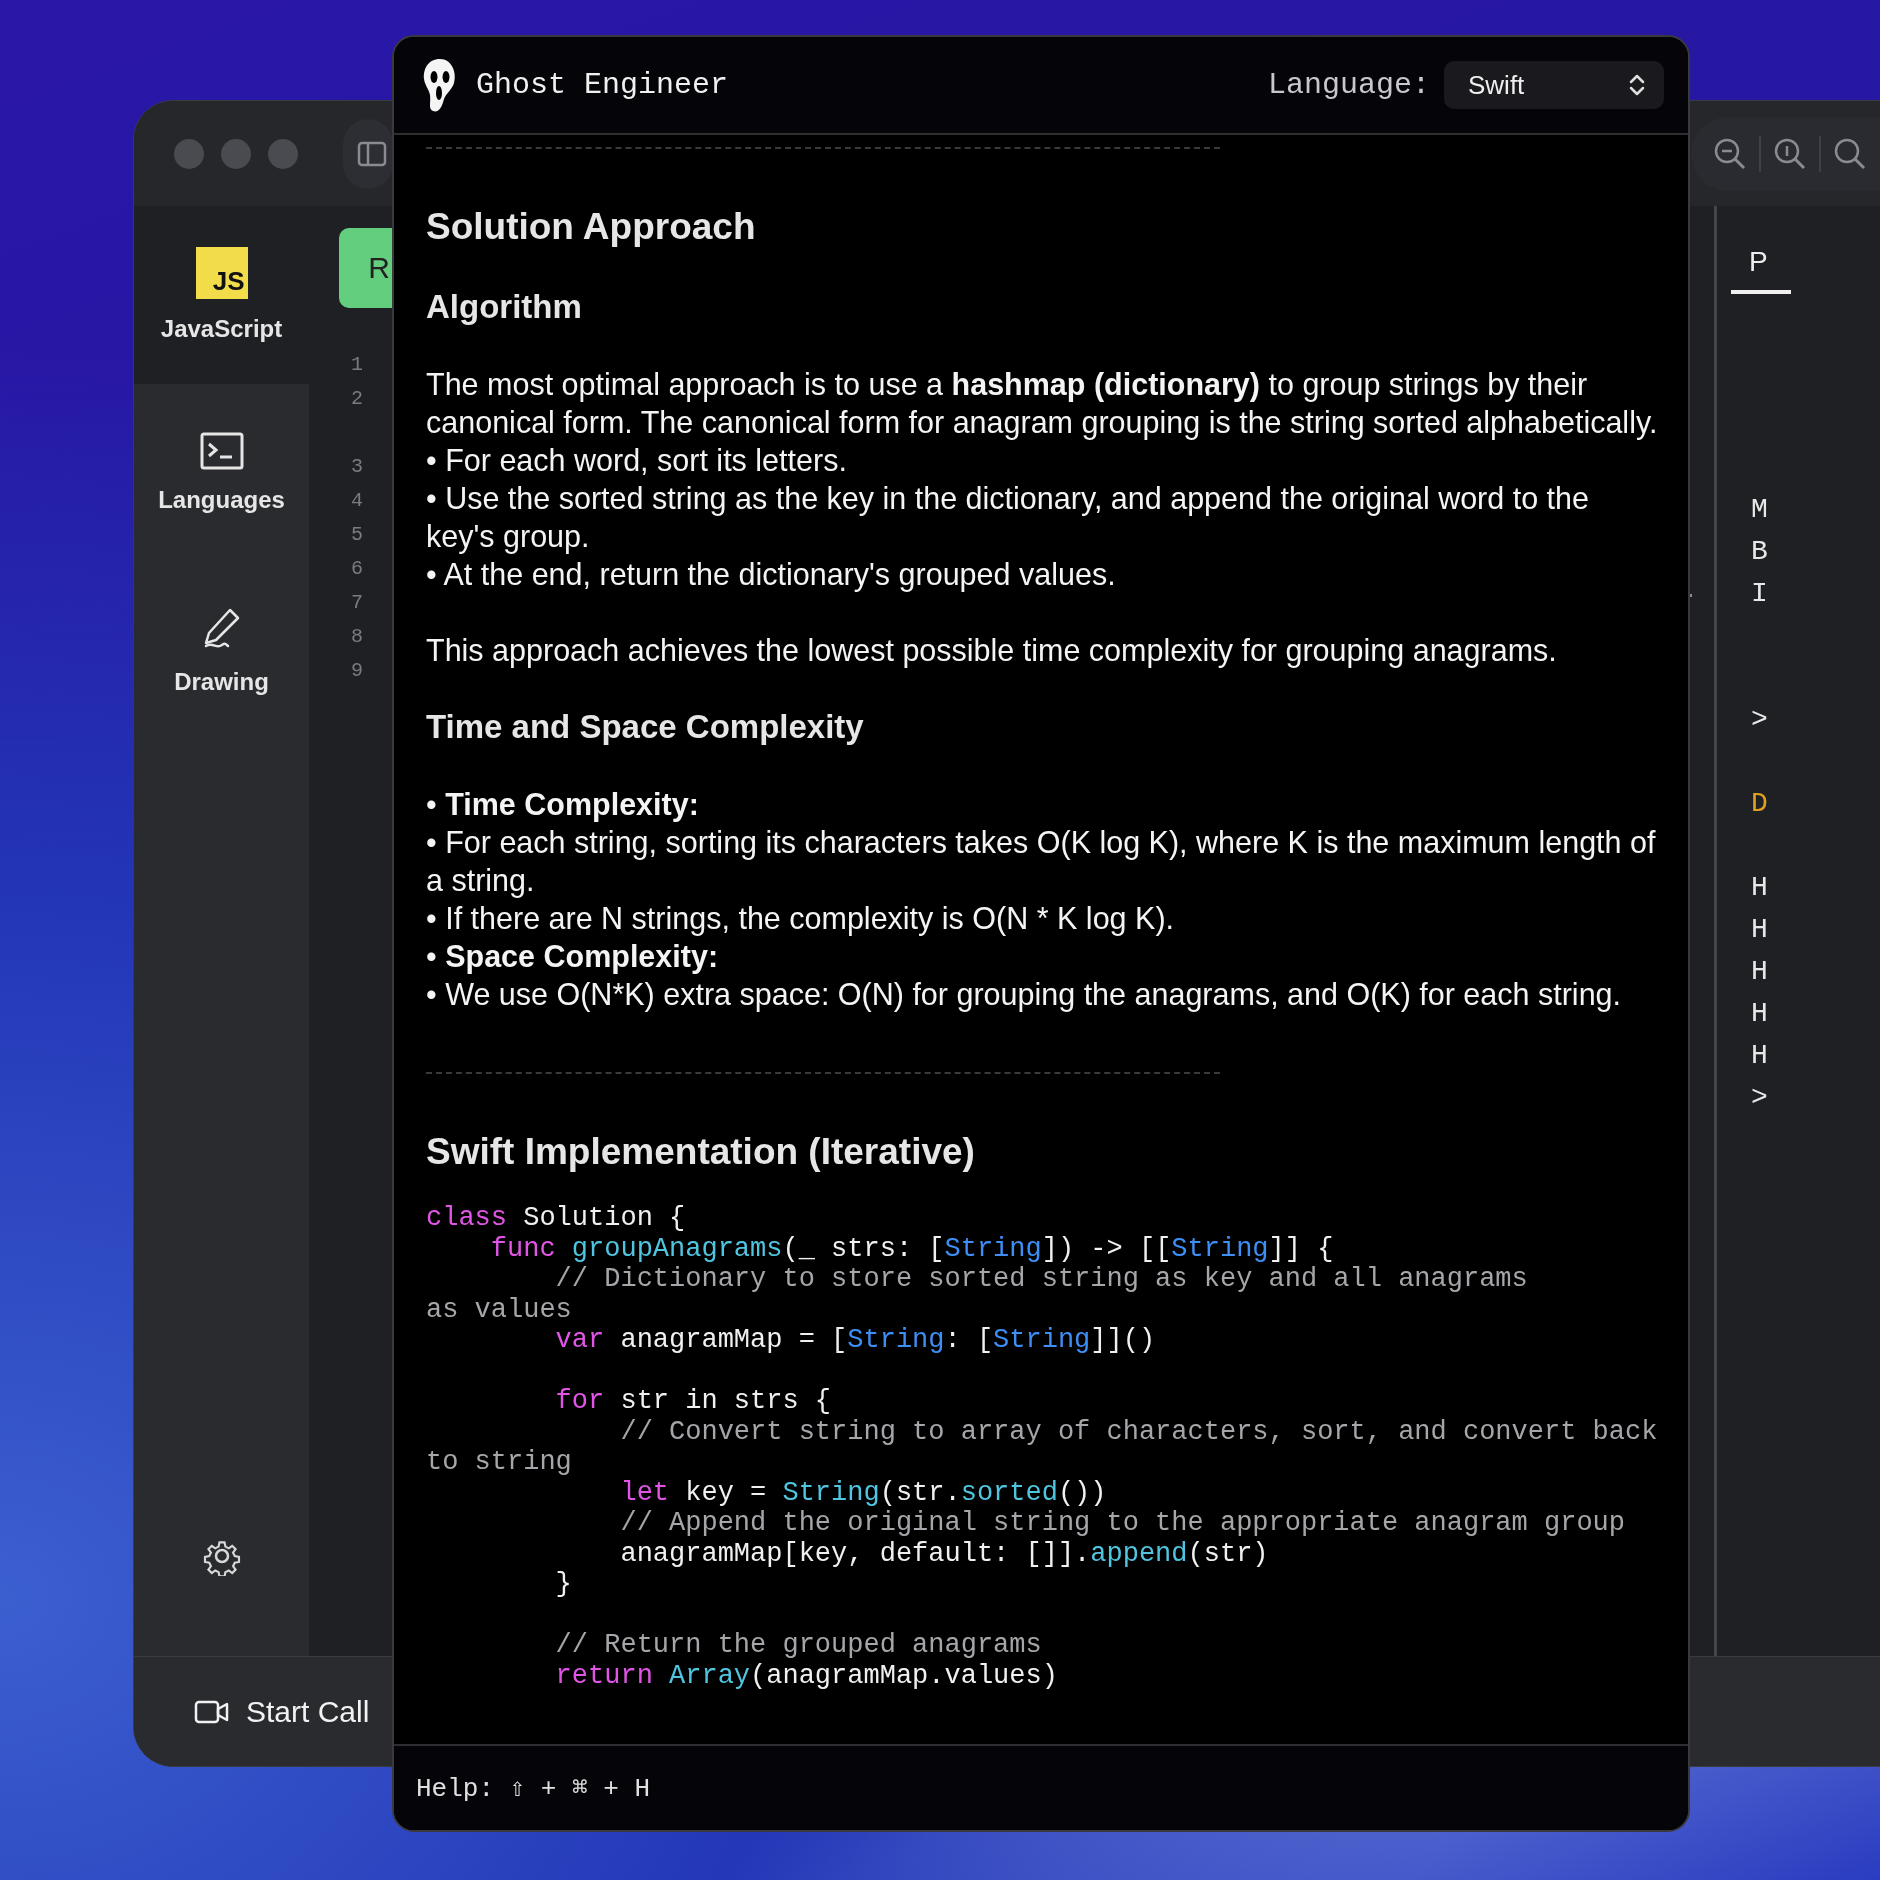 This screenshot has width=1880, height=1880. I want to click on sidebar-label: JavaScript, so click(221, 329).